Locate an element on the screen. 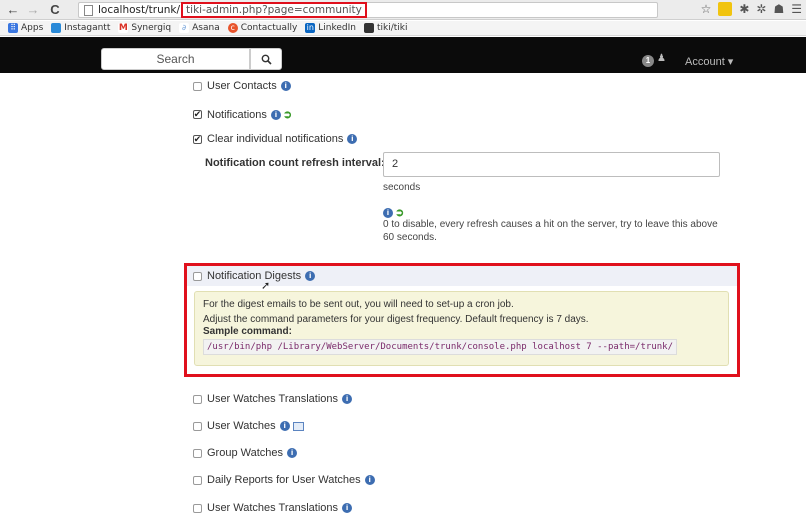 The image size is (806, 526). setting-clear-notifications: ✔ Clear individual notifications i is located at coordinates (275, 139).